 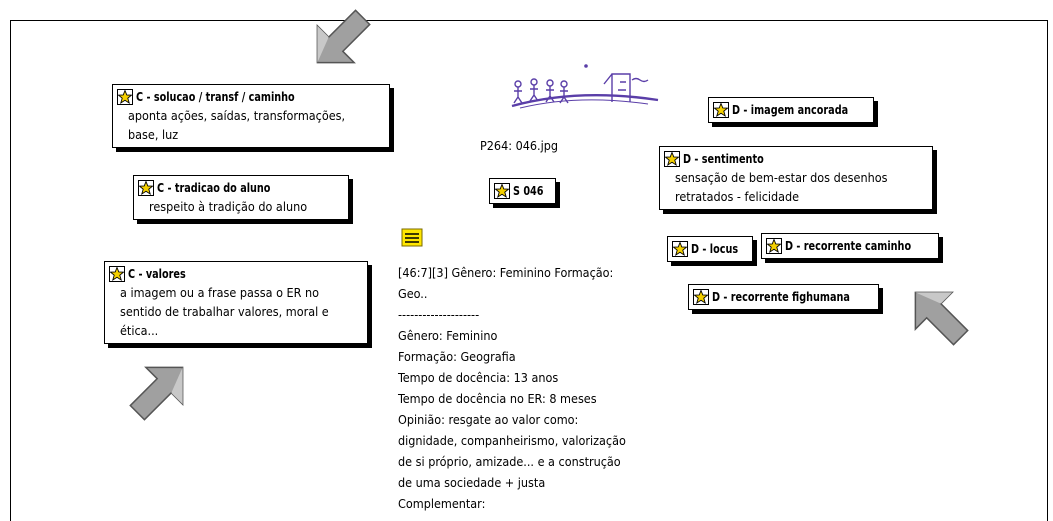 What do you see at coordinates (478, 377) in the screenshot?
I see `memo-line: Tempo de docência: 13 anos` at bounding box center [478, 377].